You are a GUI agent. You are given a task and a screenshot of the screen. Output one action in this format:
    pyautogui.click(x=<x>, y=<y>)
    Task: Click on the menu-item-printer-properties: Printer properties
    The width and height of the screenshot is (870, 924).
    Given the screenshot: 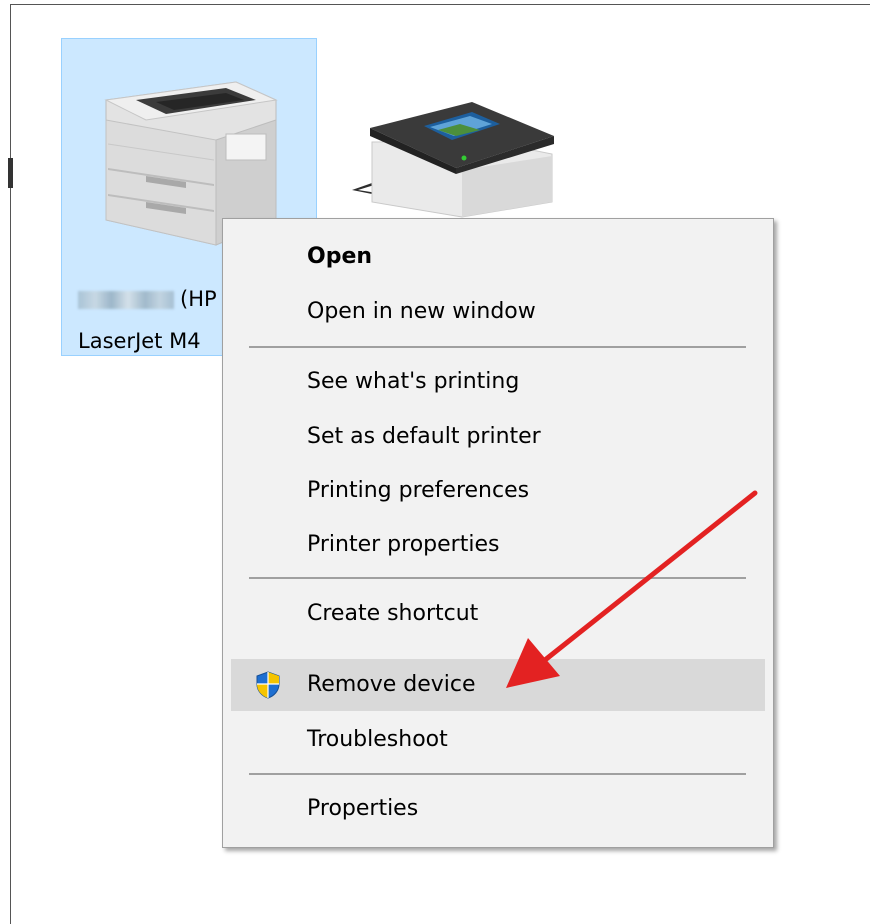 What is the action you would take?
    pyautogui.click(x=498, y=545)
    